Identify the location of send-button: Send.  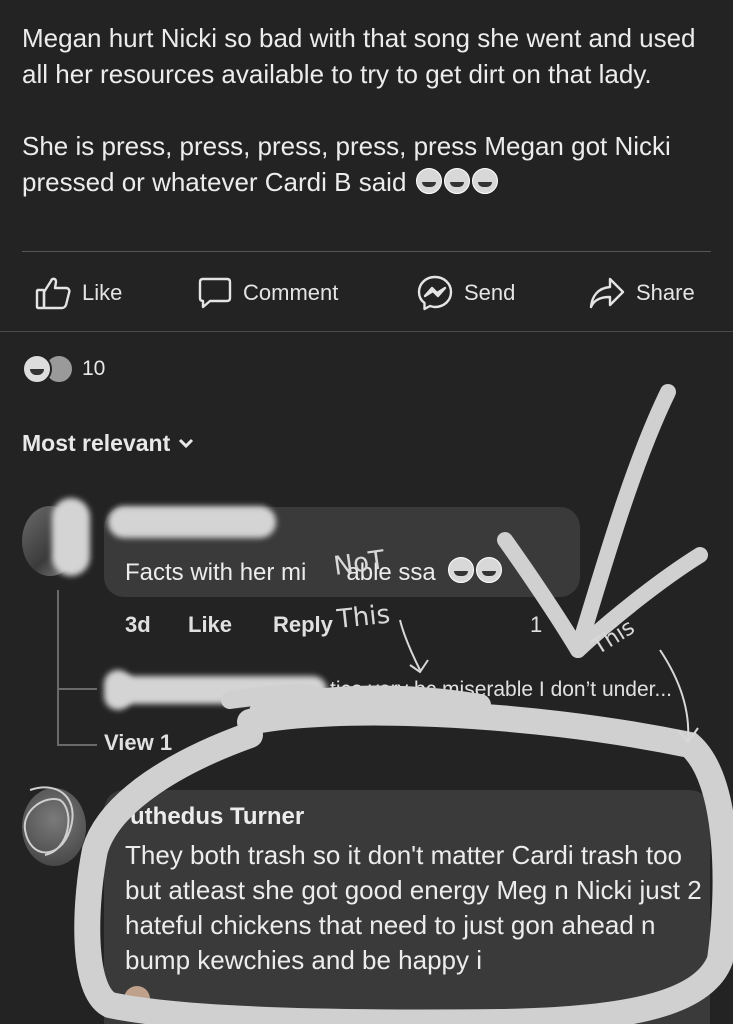
(465, 293).